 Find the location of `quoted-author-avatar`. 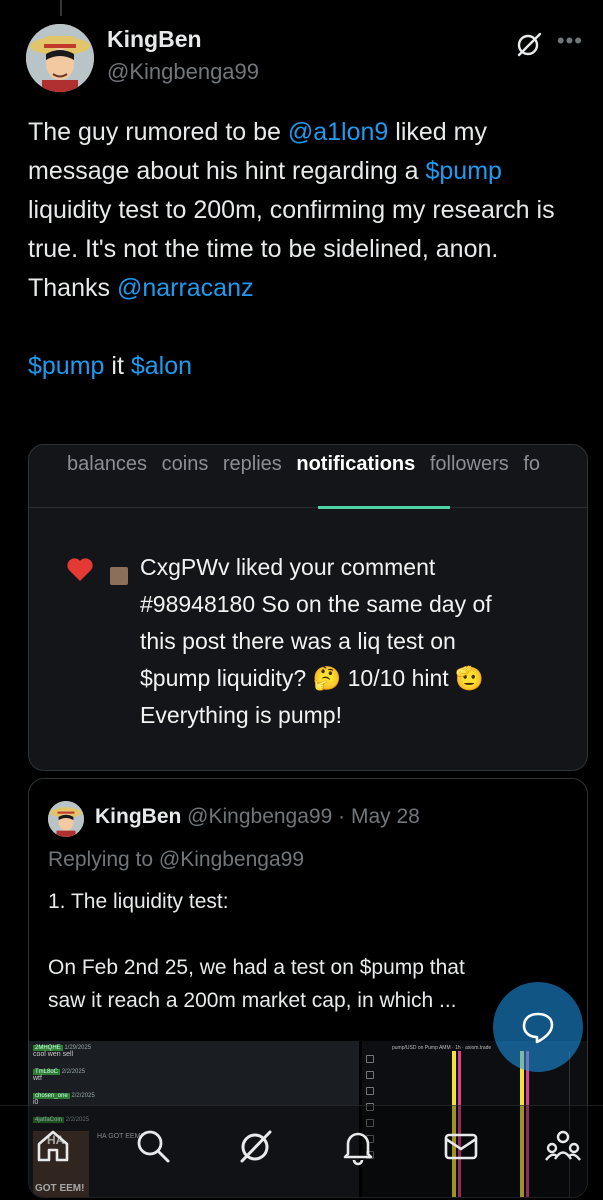

quoted-author-avatar is located at coordinates (66, 819).